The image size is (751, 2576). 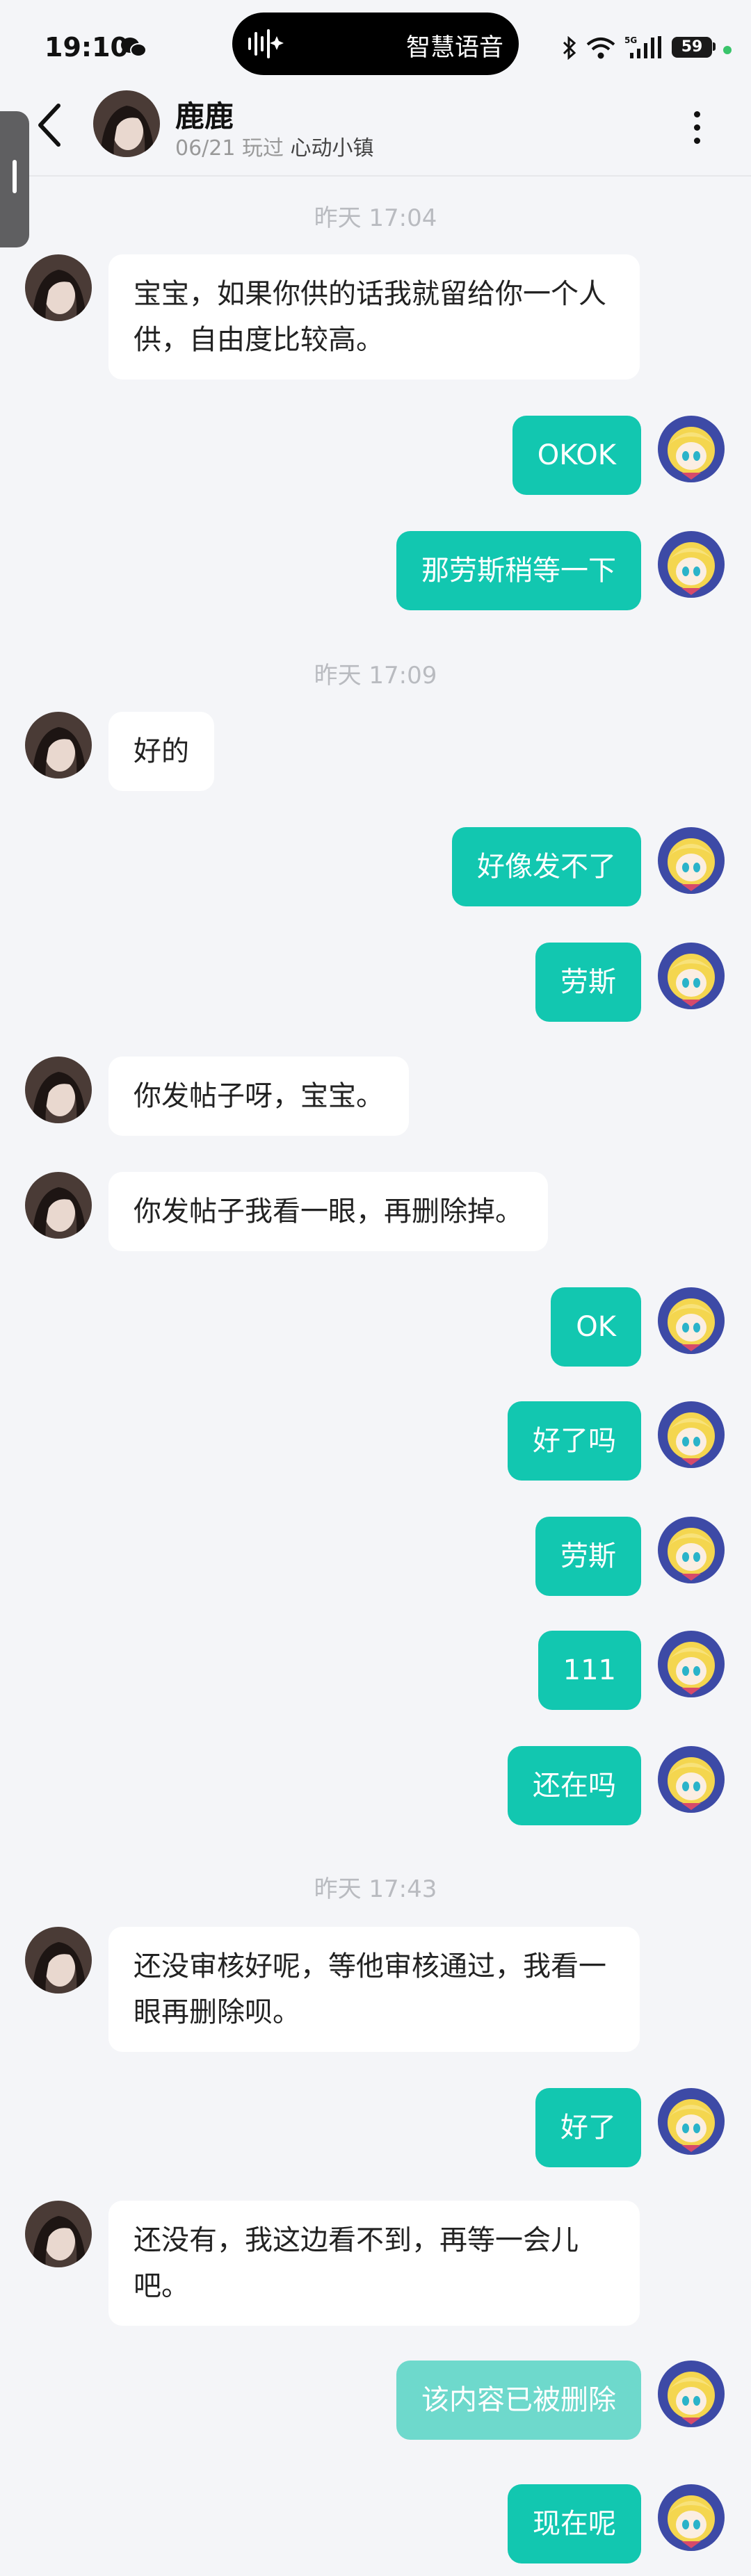 What do you see at coordinates (375, 676) in the screenshot?
I see `timestamp: 昨天 17:09` at bounding box center [375, 676].